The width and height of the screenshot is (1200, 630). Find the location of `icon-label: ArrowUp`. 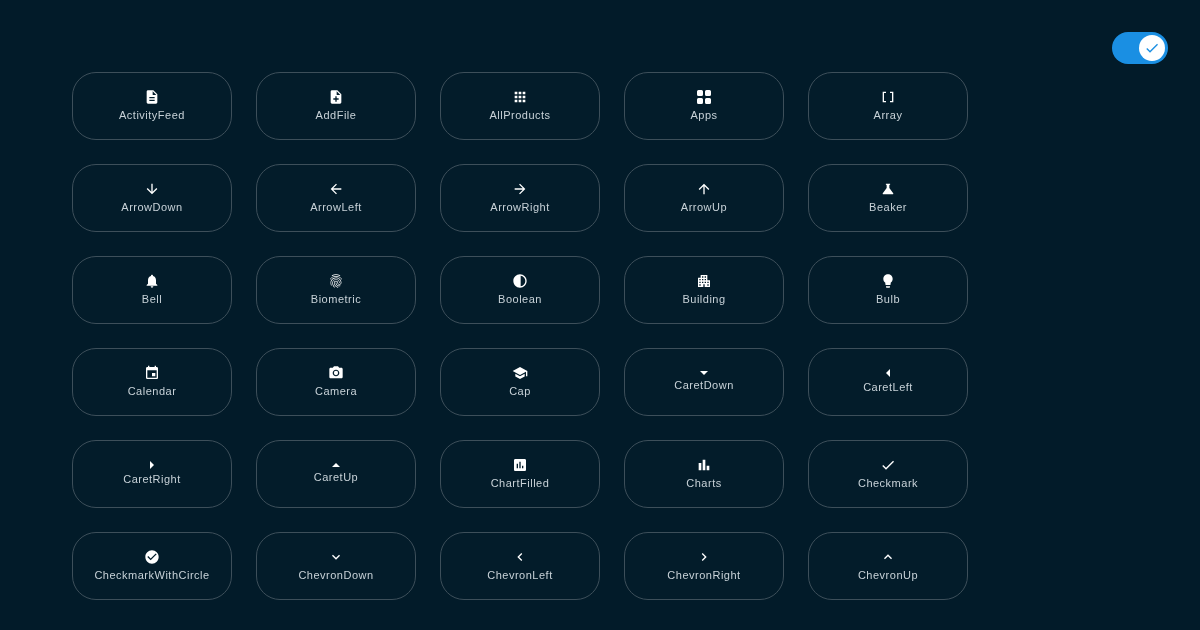

icon-label: ArrowUp is located at coordinates (704, 207).